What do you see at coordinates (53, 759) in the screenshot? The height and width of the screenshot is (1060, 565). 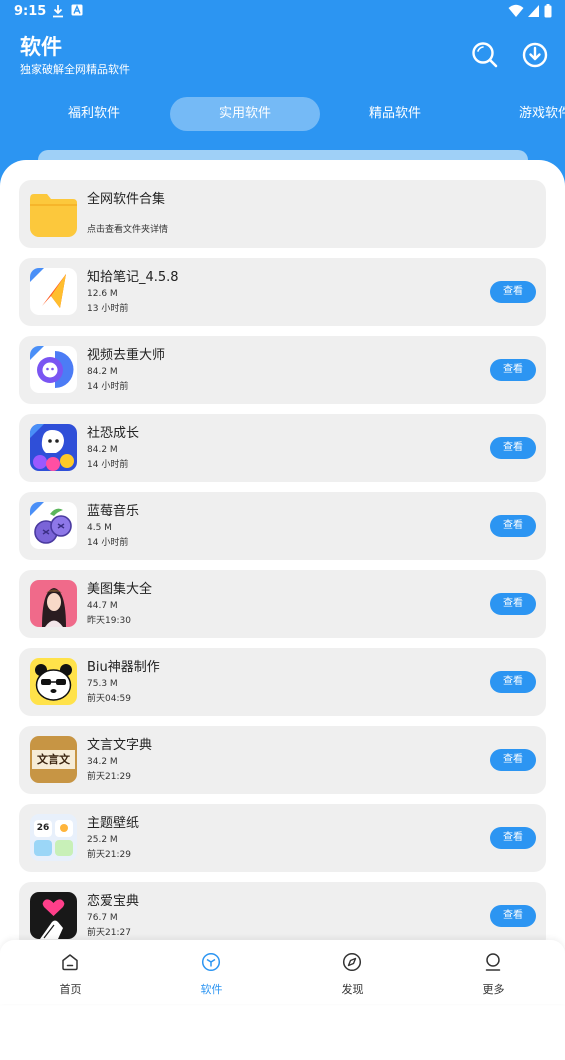 I see `dictionary-icon: 文言文` at bounding box center [53, 759].